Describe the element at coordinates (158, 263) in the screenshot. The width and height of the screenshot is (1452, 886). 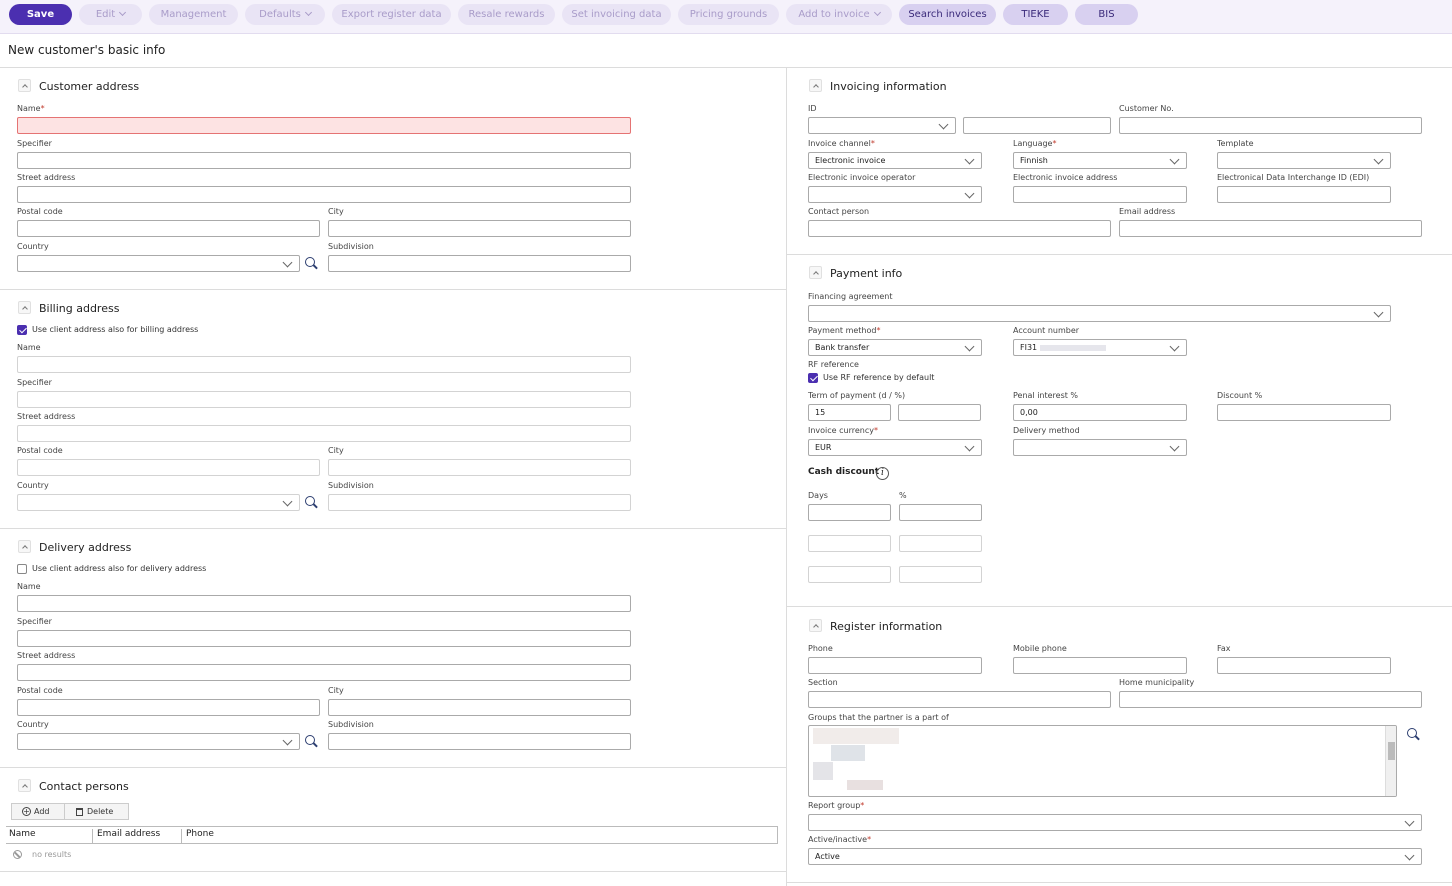
I see `customer-country-select` at that location.